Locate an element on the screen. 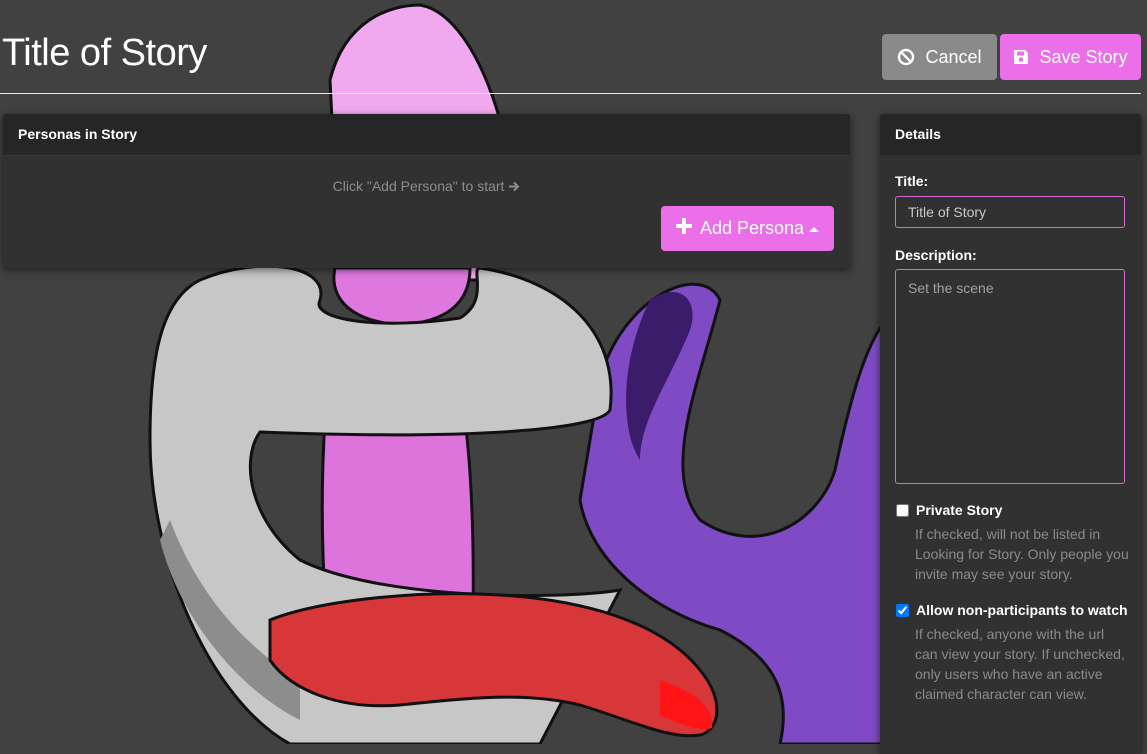 This screenshot has height=754, width=1147. allow-watch-checkbox is located at coordinates (902, 610).